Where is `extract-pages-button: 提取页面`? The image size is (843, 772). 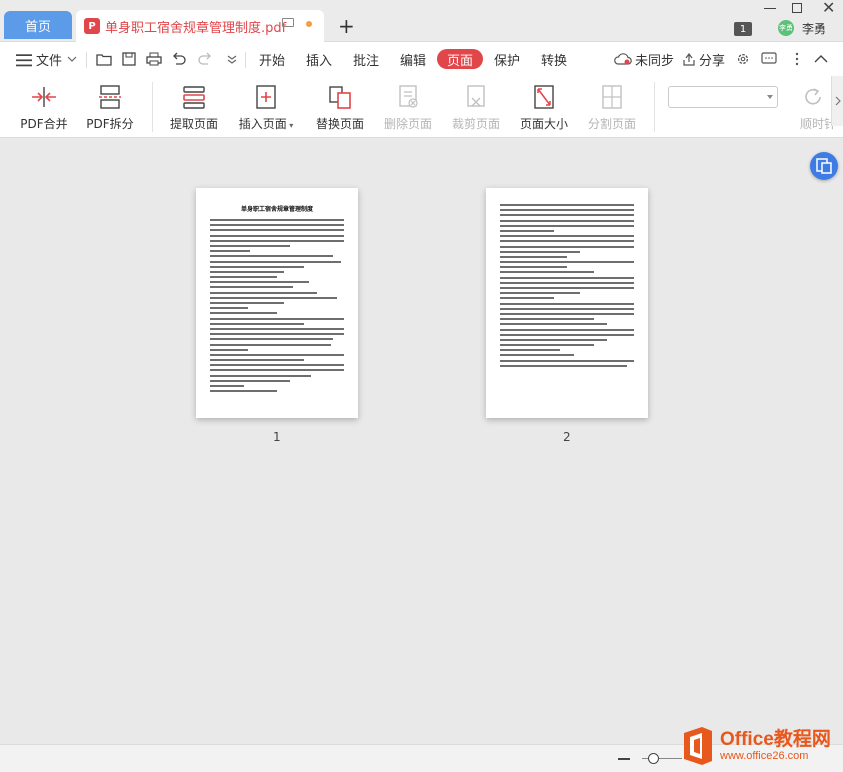
extract-pages-button: 提取页面 is located at coordinates (194, 107).